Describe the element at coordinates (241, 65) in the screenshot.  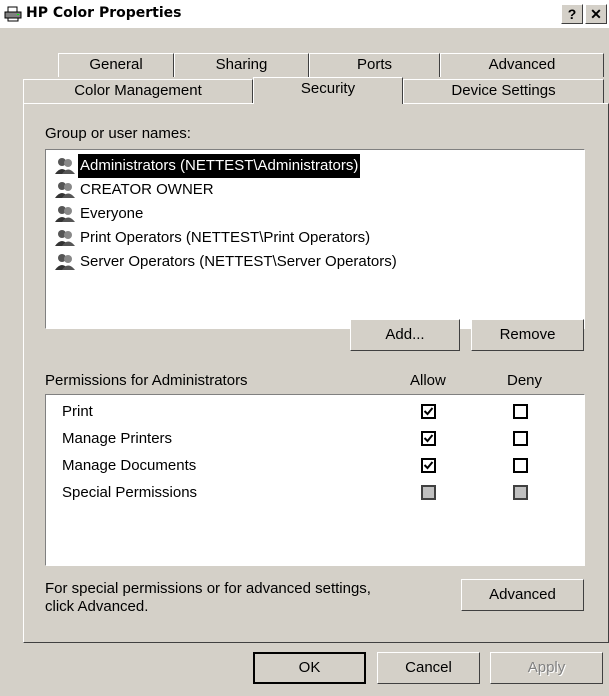
I see `tab-sharing: Sharing` at that location.